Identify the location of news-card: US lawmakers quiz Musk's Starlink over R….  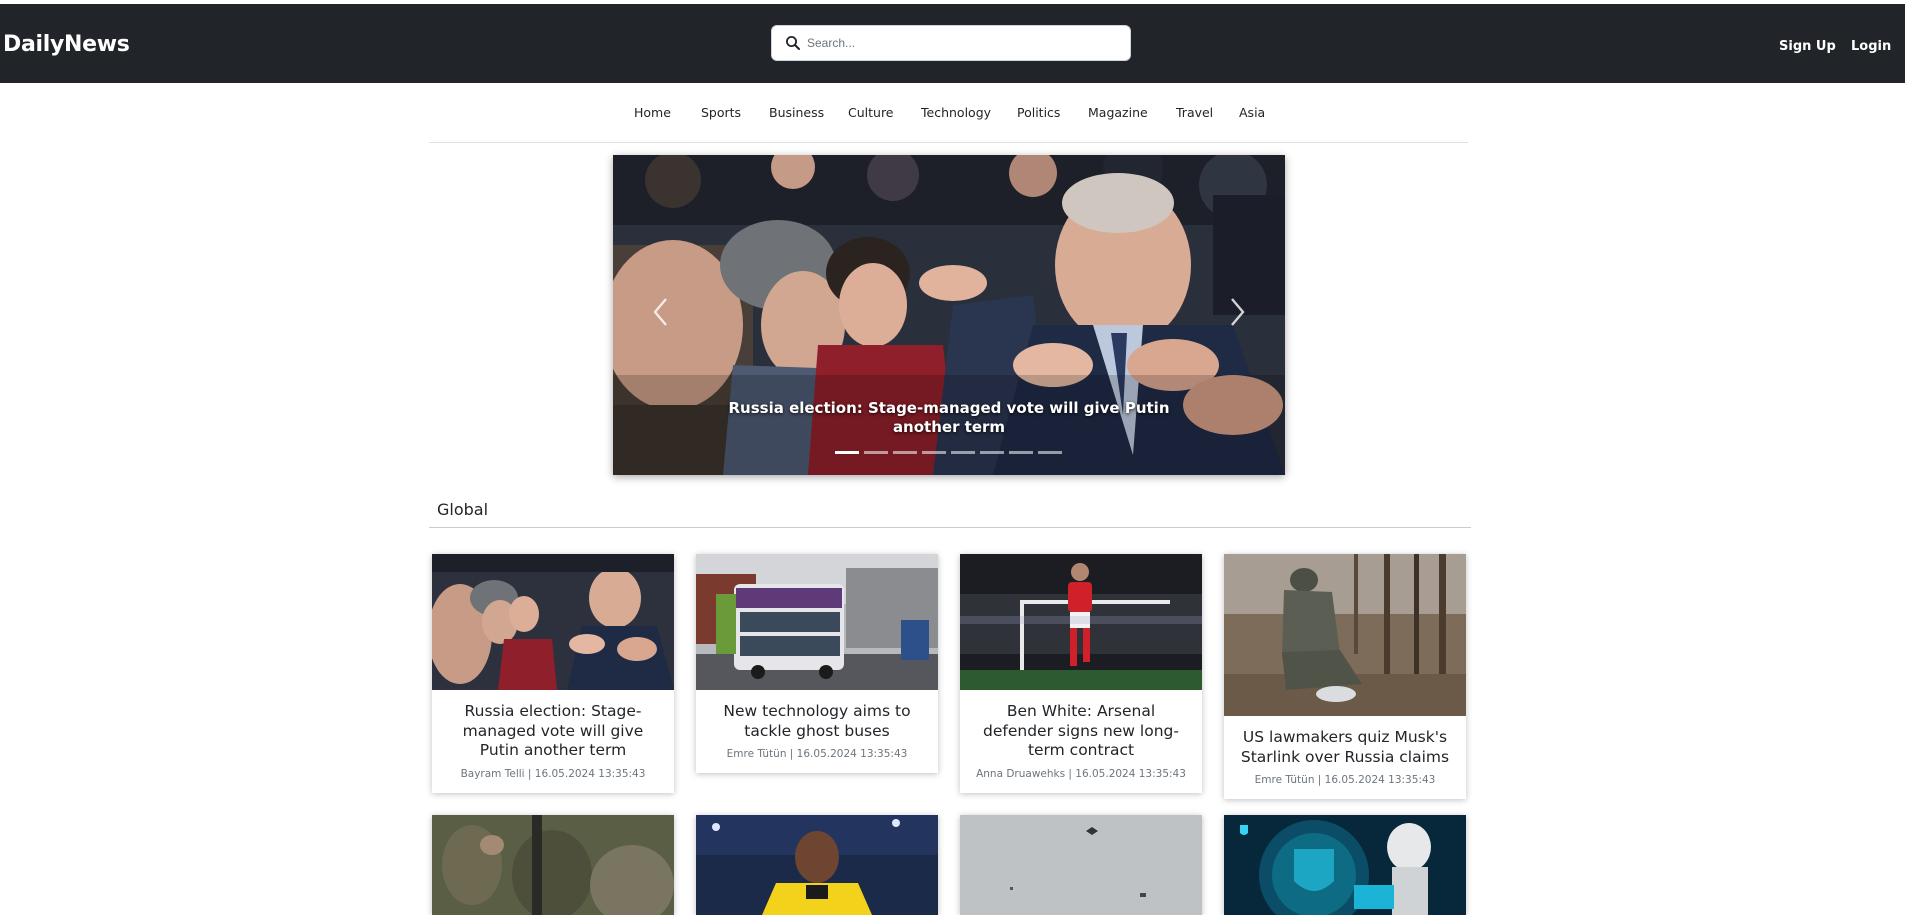
(1345, 676).